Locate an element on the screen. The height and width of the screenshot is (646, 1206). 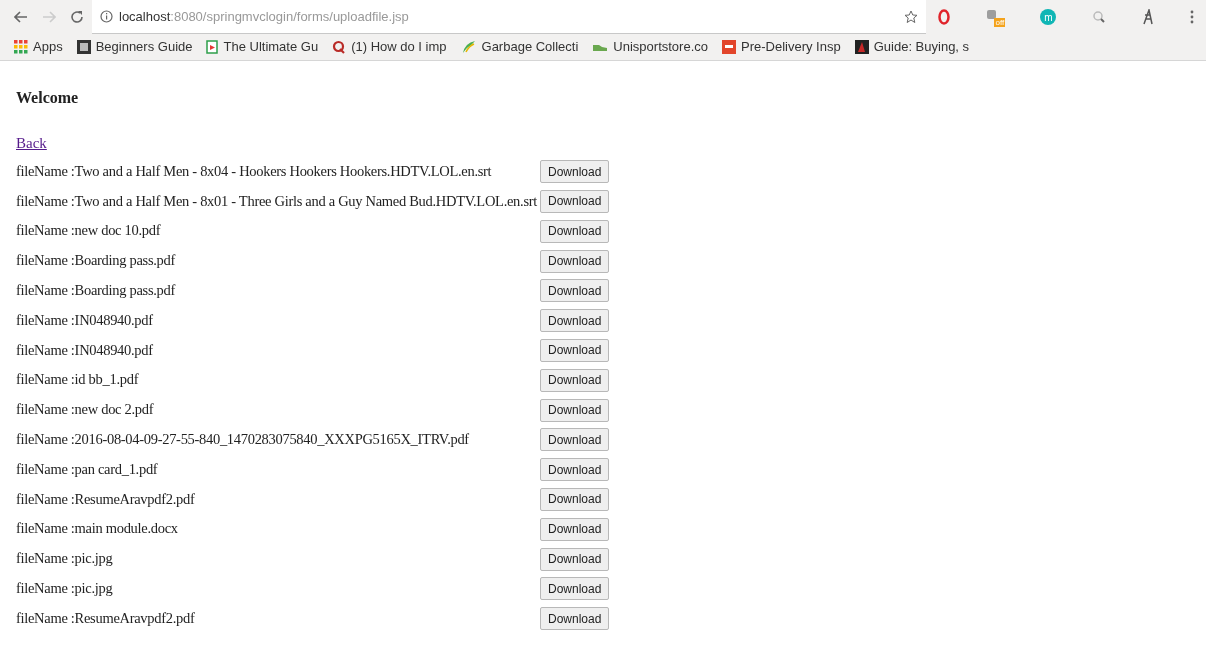
file-name: fileName :Two and a Half Men - 8x04 - Hookers Hookers Hookers.HDTV.LOL.en.srt is located at coordinates (254, 170).